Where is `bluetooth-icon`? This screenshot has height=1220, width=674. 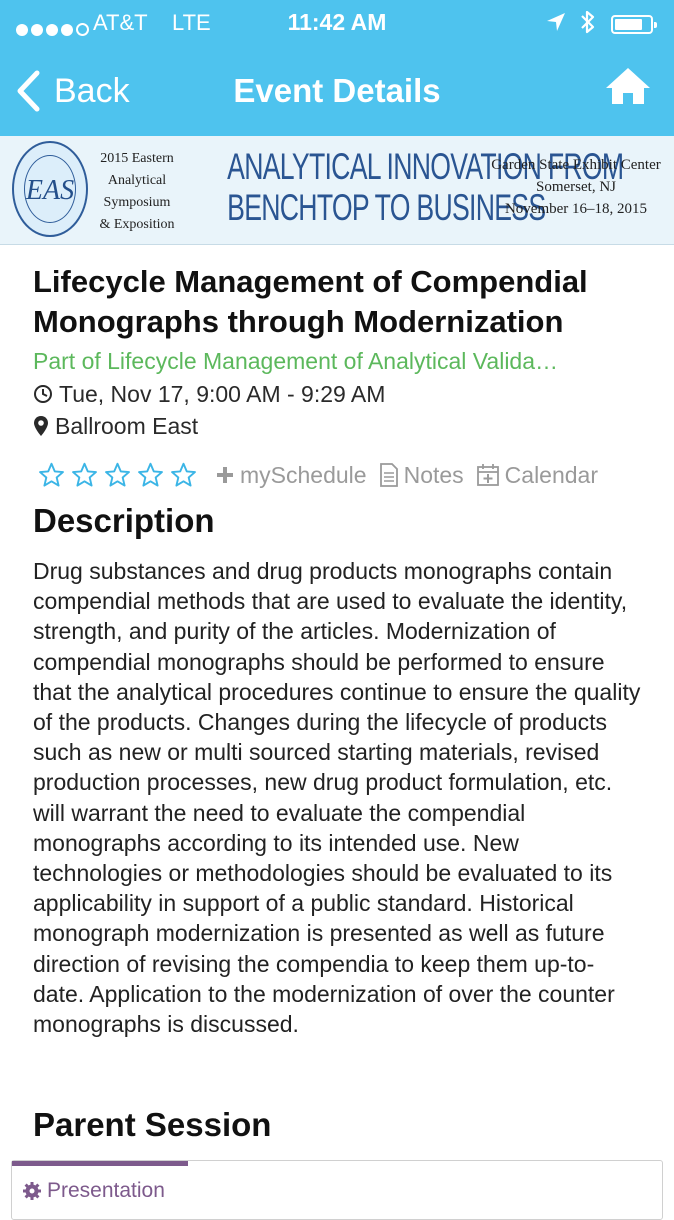
bluetooth-icon is located at coordinates (588, 25).